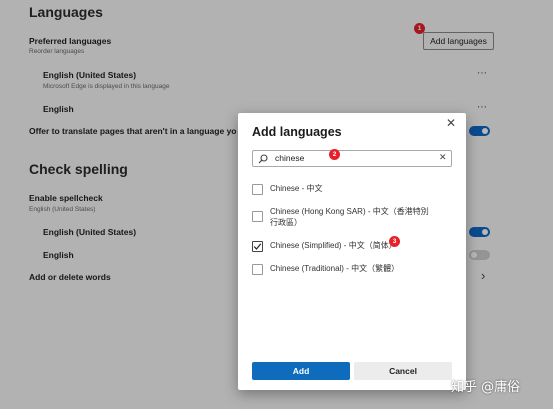 Image resolution: width=553 pixels, height=409 pixels. What do you see at coordinates (263, 159) in the screenshot?
I see `search-icon` at bounding box center [263, 159].